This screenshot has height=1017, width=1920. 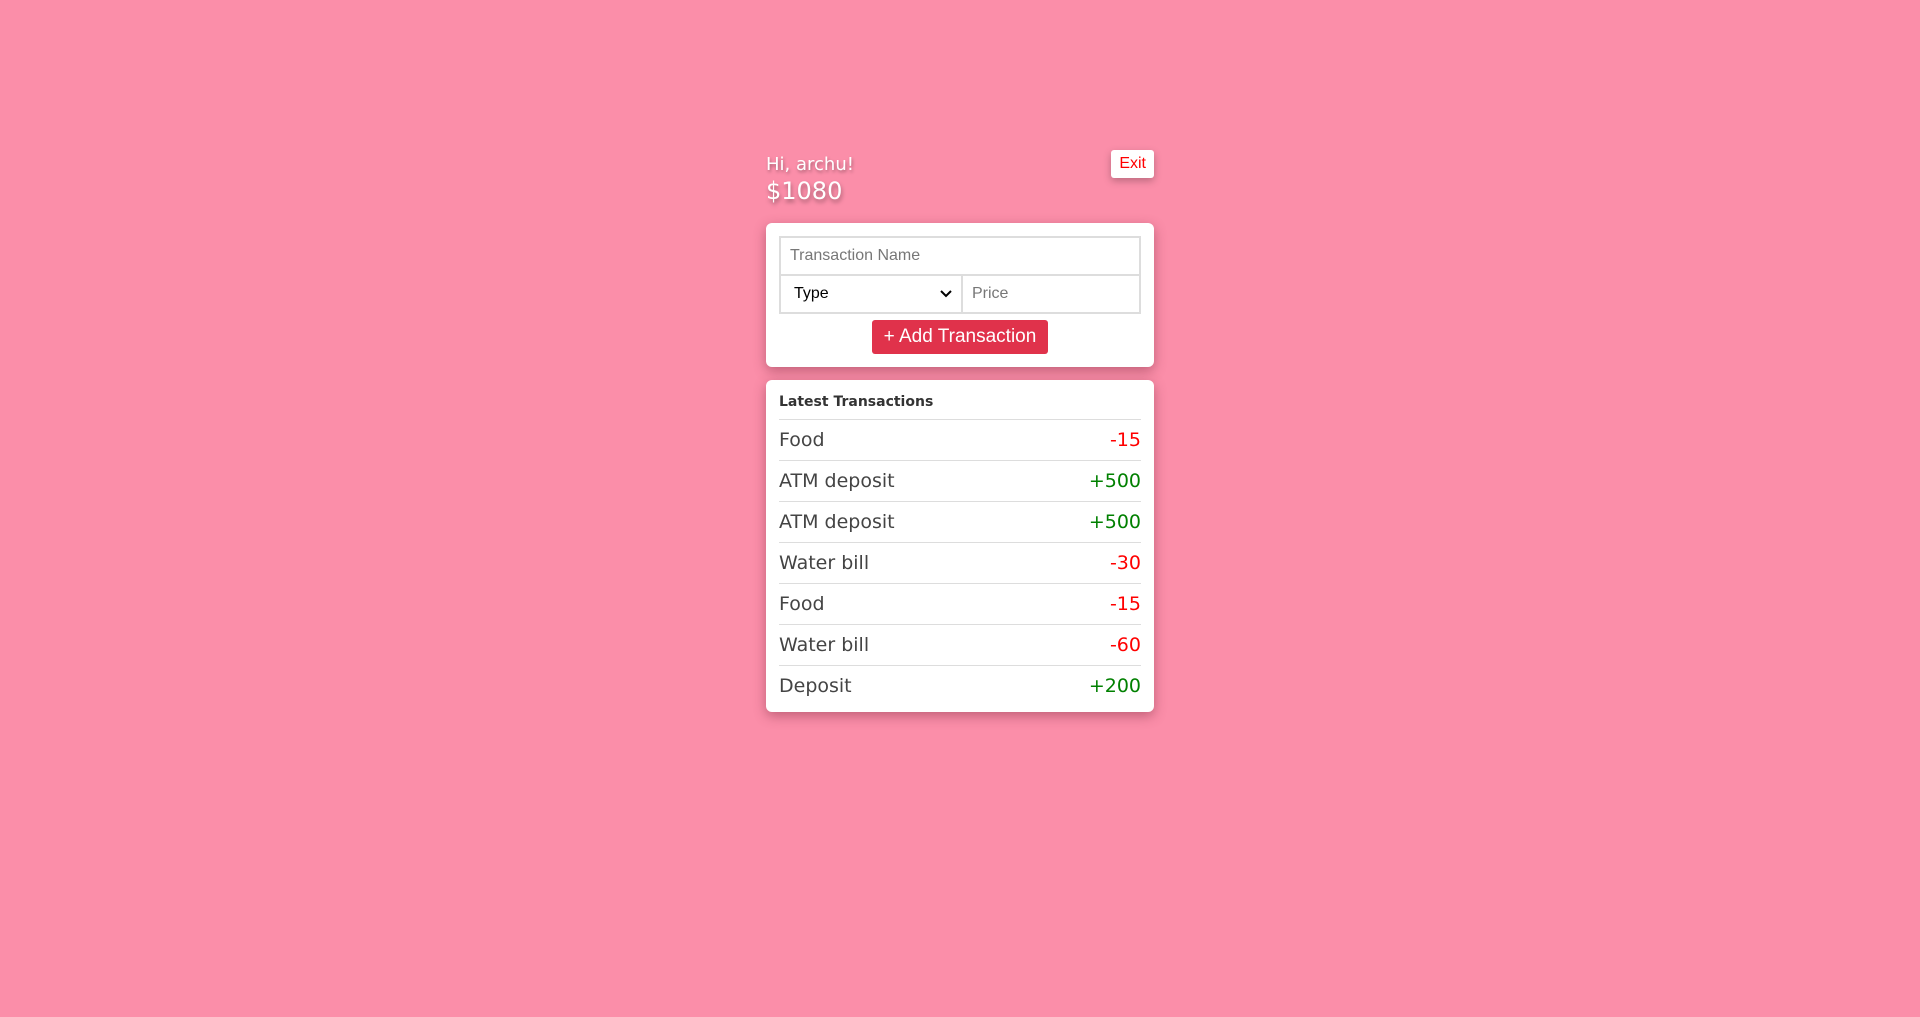 What do you see at coordinates (811, 293) in the screenshot?
I see `type-select-value: Type` at bounding box center [811, 293].